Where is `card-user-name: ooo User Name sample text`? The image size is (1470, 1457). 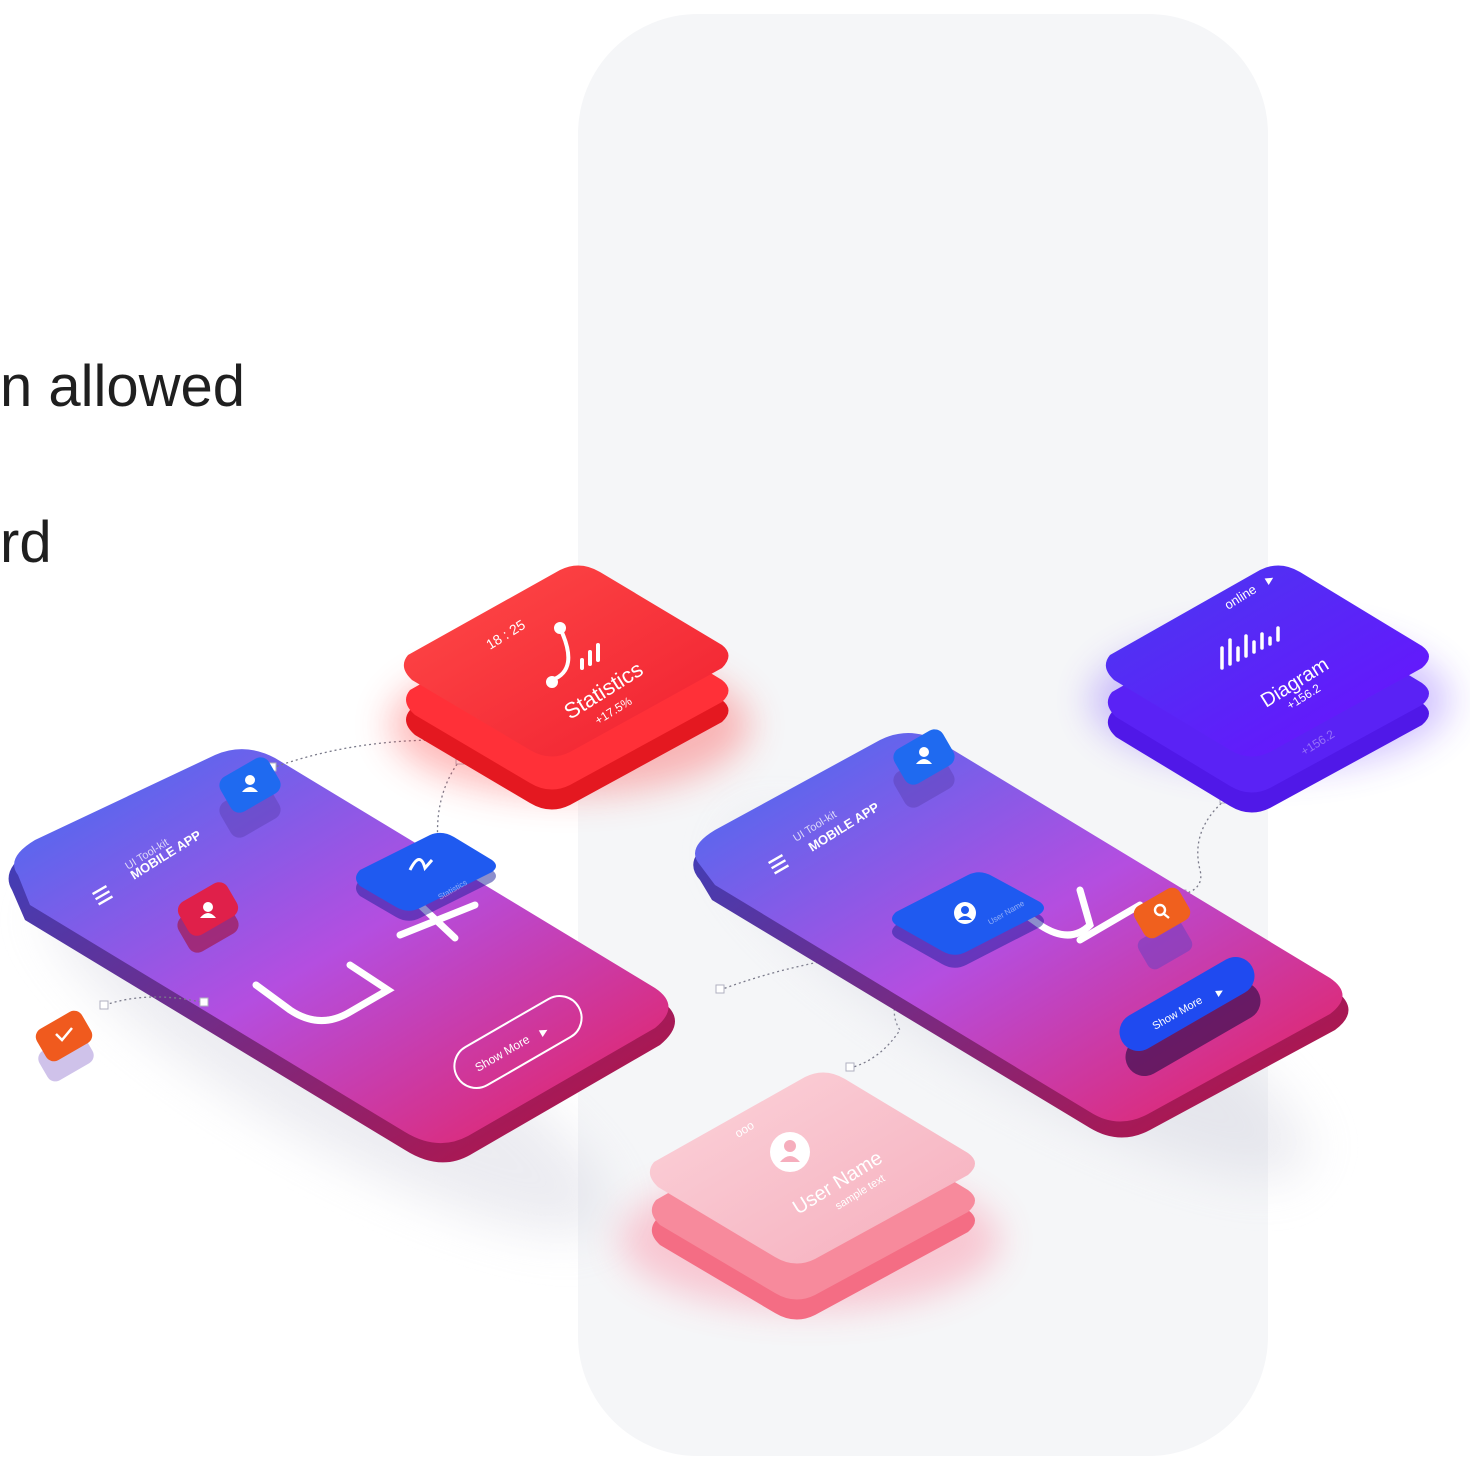 card-user-name: ooo User Name sample text is located at coordinates (810, 1196).